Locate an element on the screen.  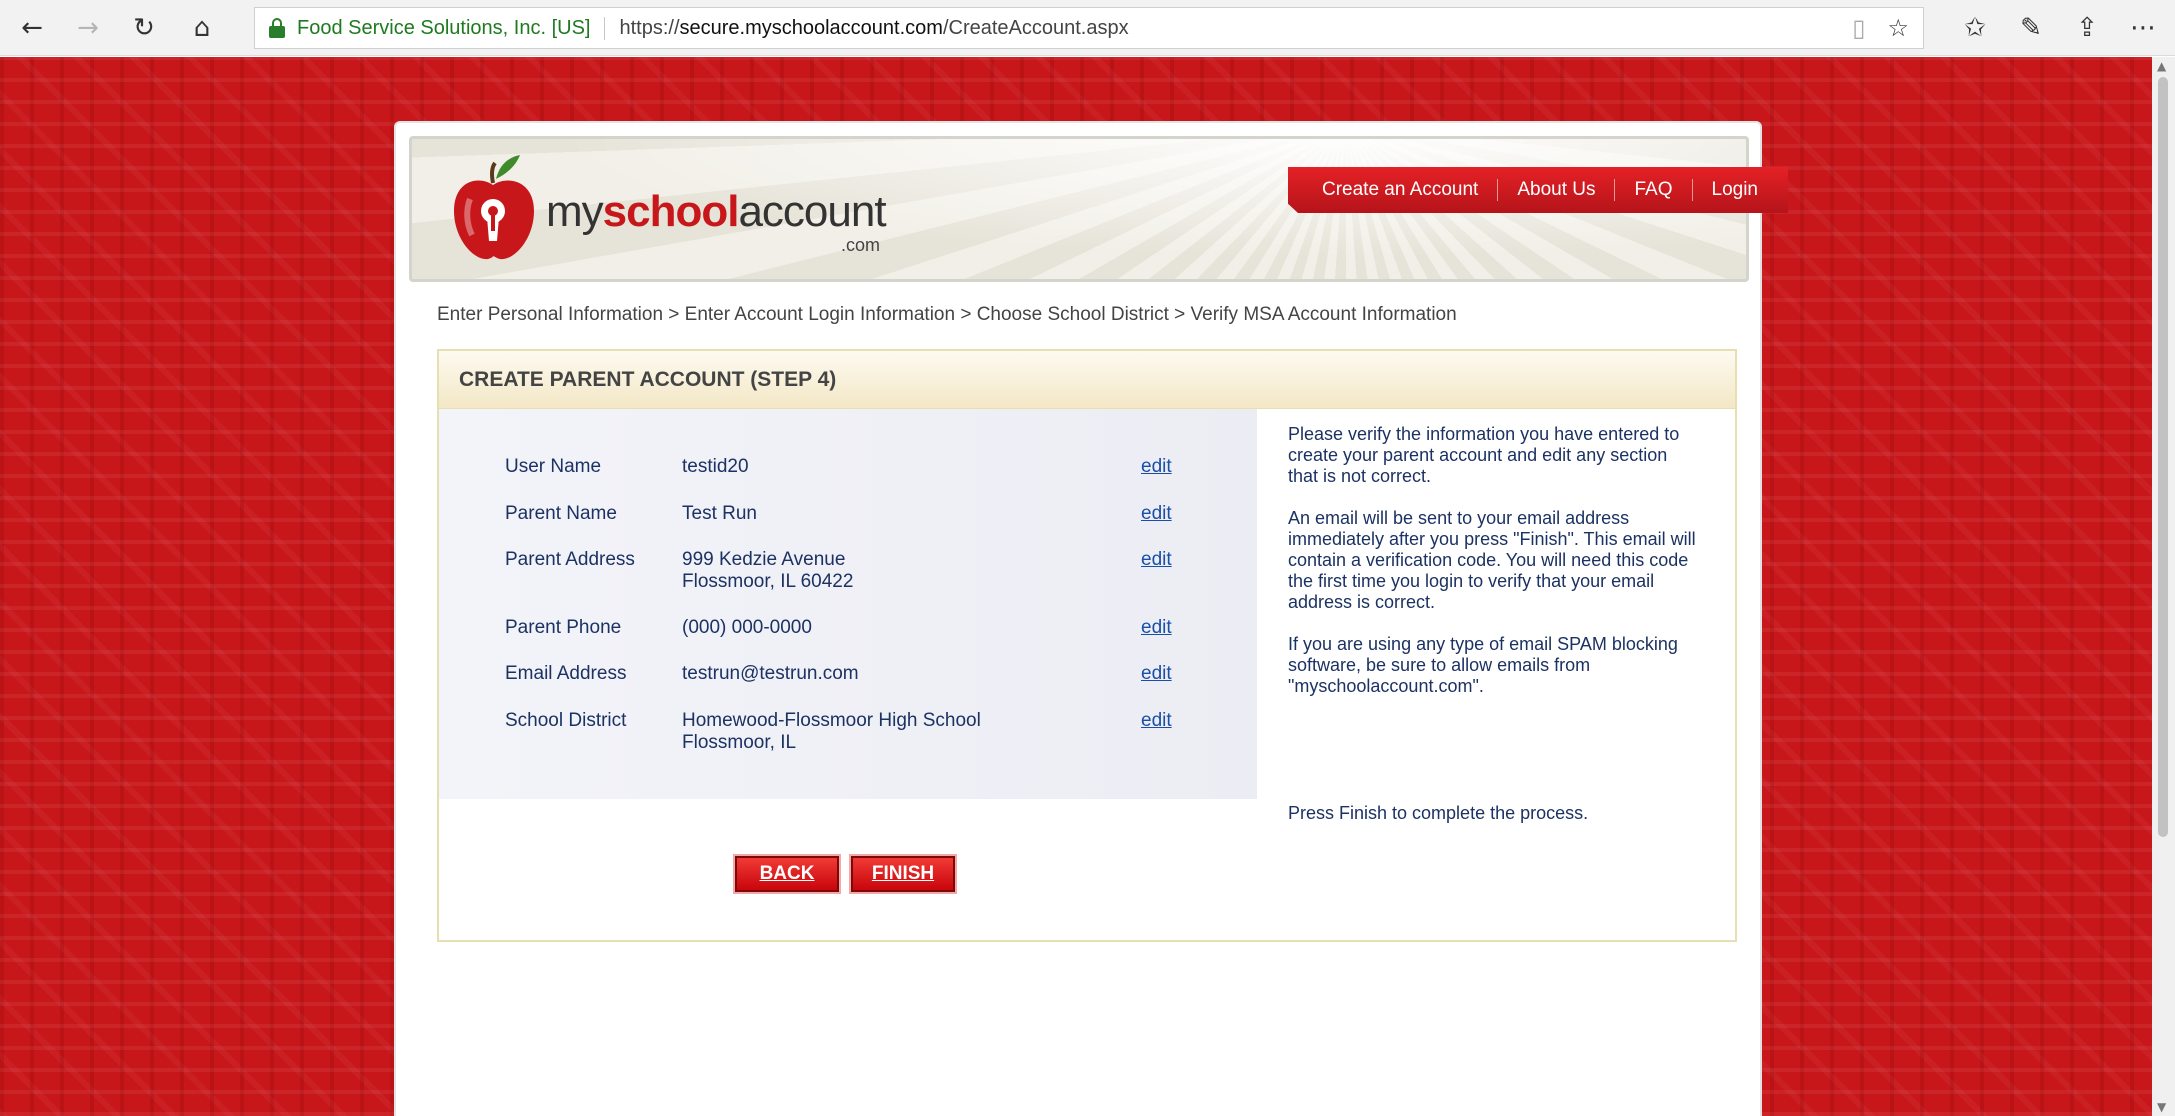
field-value: (000) 000-0000 is located at coordinates (747, 627).